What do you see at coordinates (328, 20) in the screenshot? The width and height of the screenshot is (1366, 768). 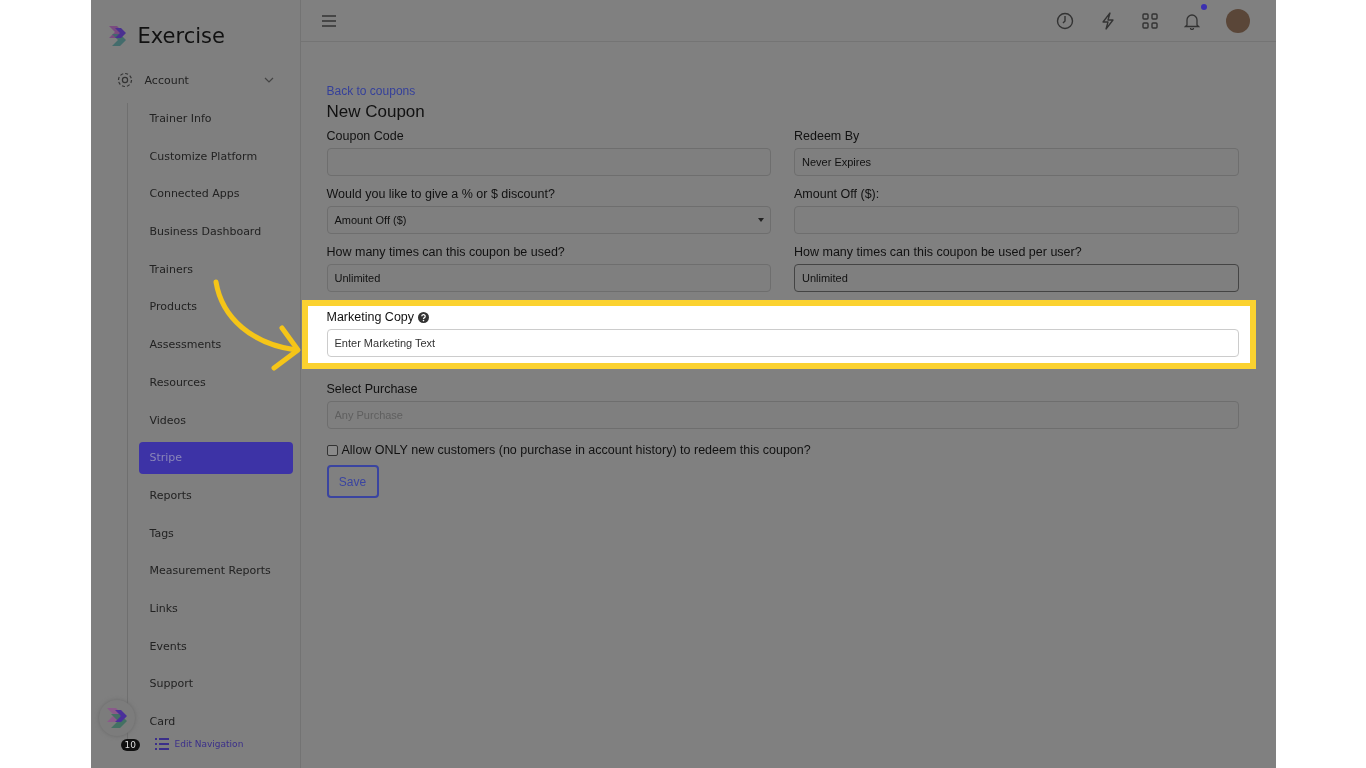 I see `menu-icon` at bounding box center [328, 20].